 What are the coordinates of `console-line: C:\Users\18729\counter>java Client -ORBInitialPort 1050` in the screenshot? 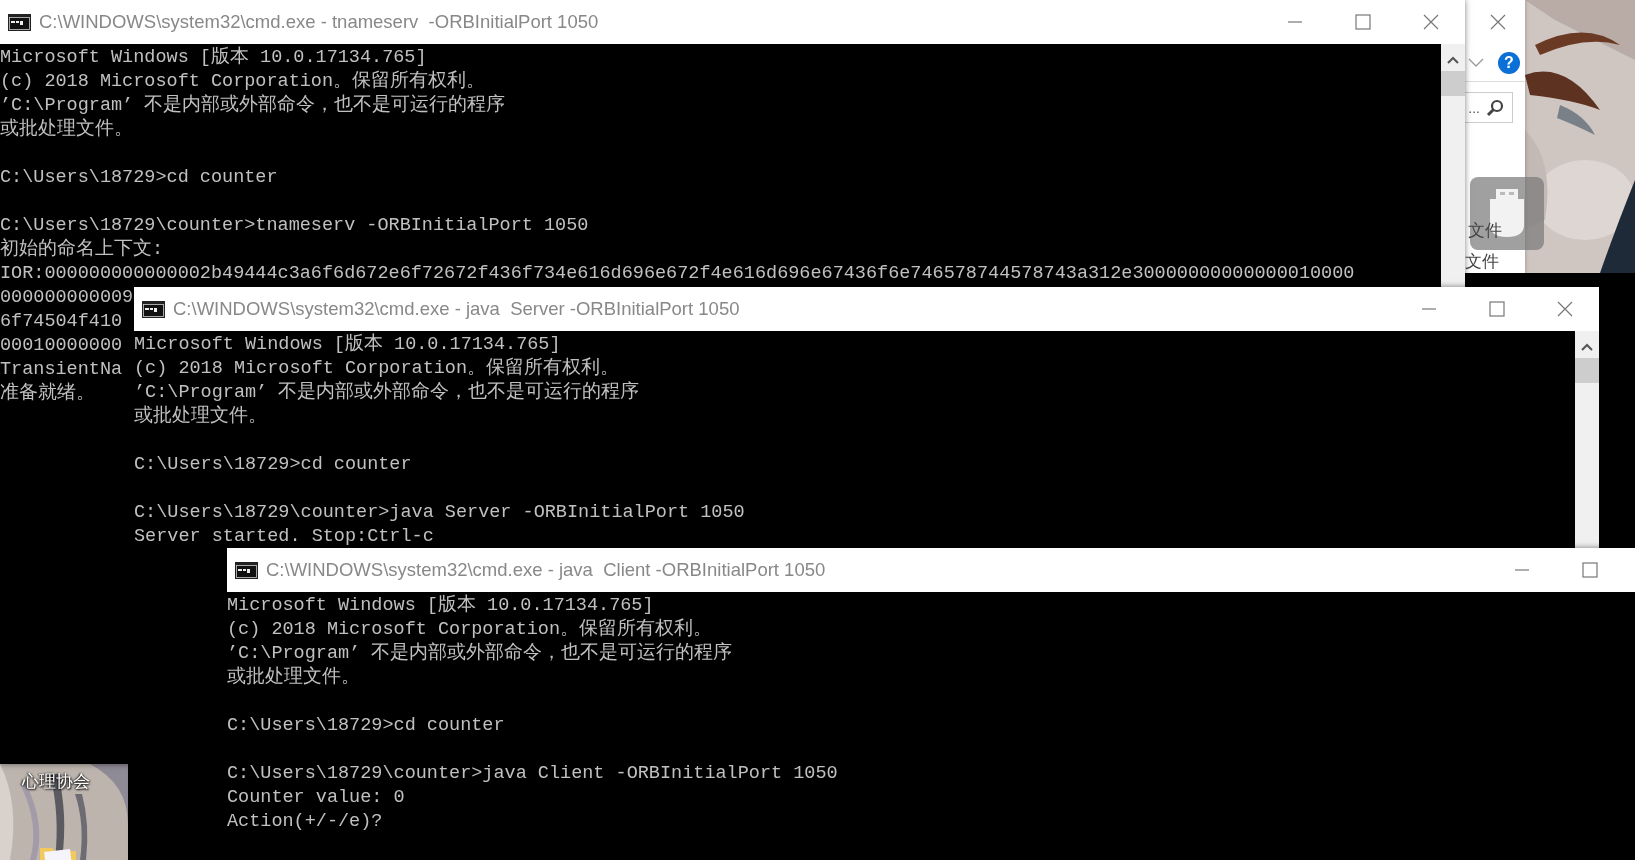 It's located at (532, 774).